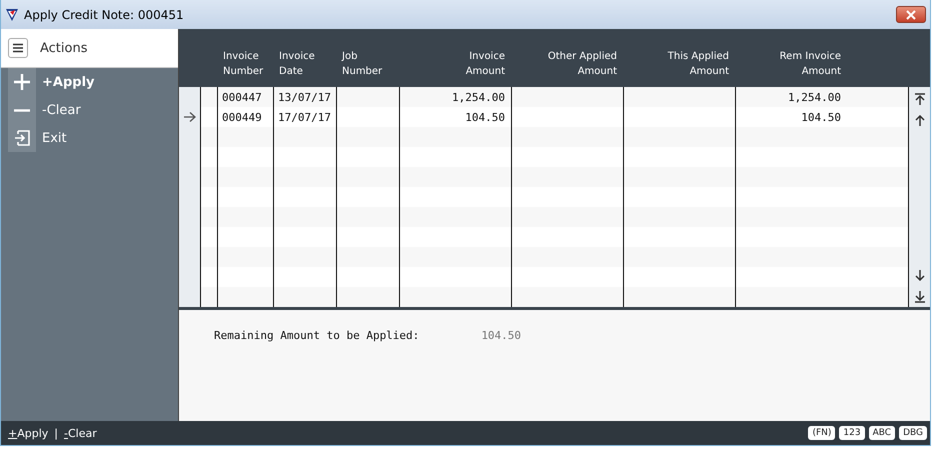  I want to click on exit-icon, so click(22, 138).